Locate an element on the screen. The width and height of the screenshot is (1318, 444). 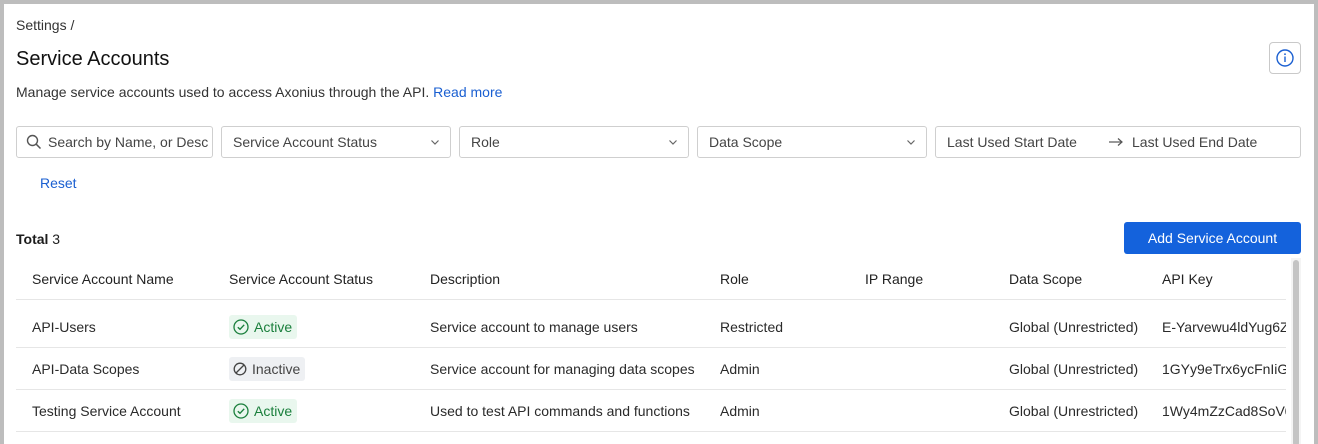
column-header-ip-range: IP Range is located at coordinates (935, 279).